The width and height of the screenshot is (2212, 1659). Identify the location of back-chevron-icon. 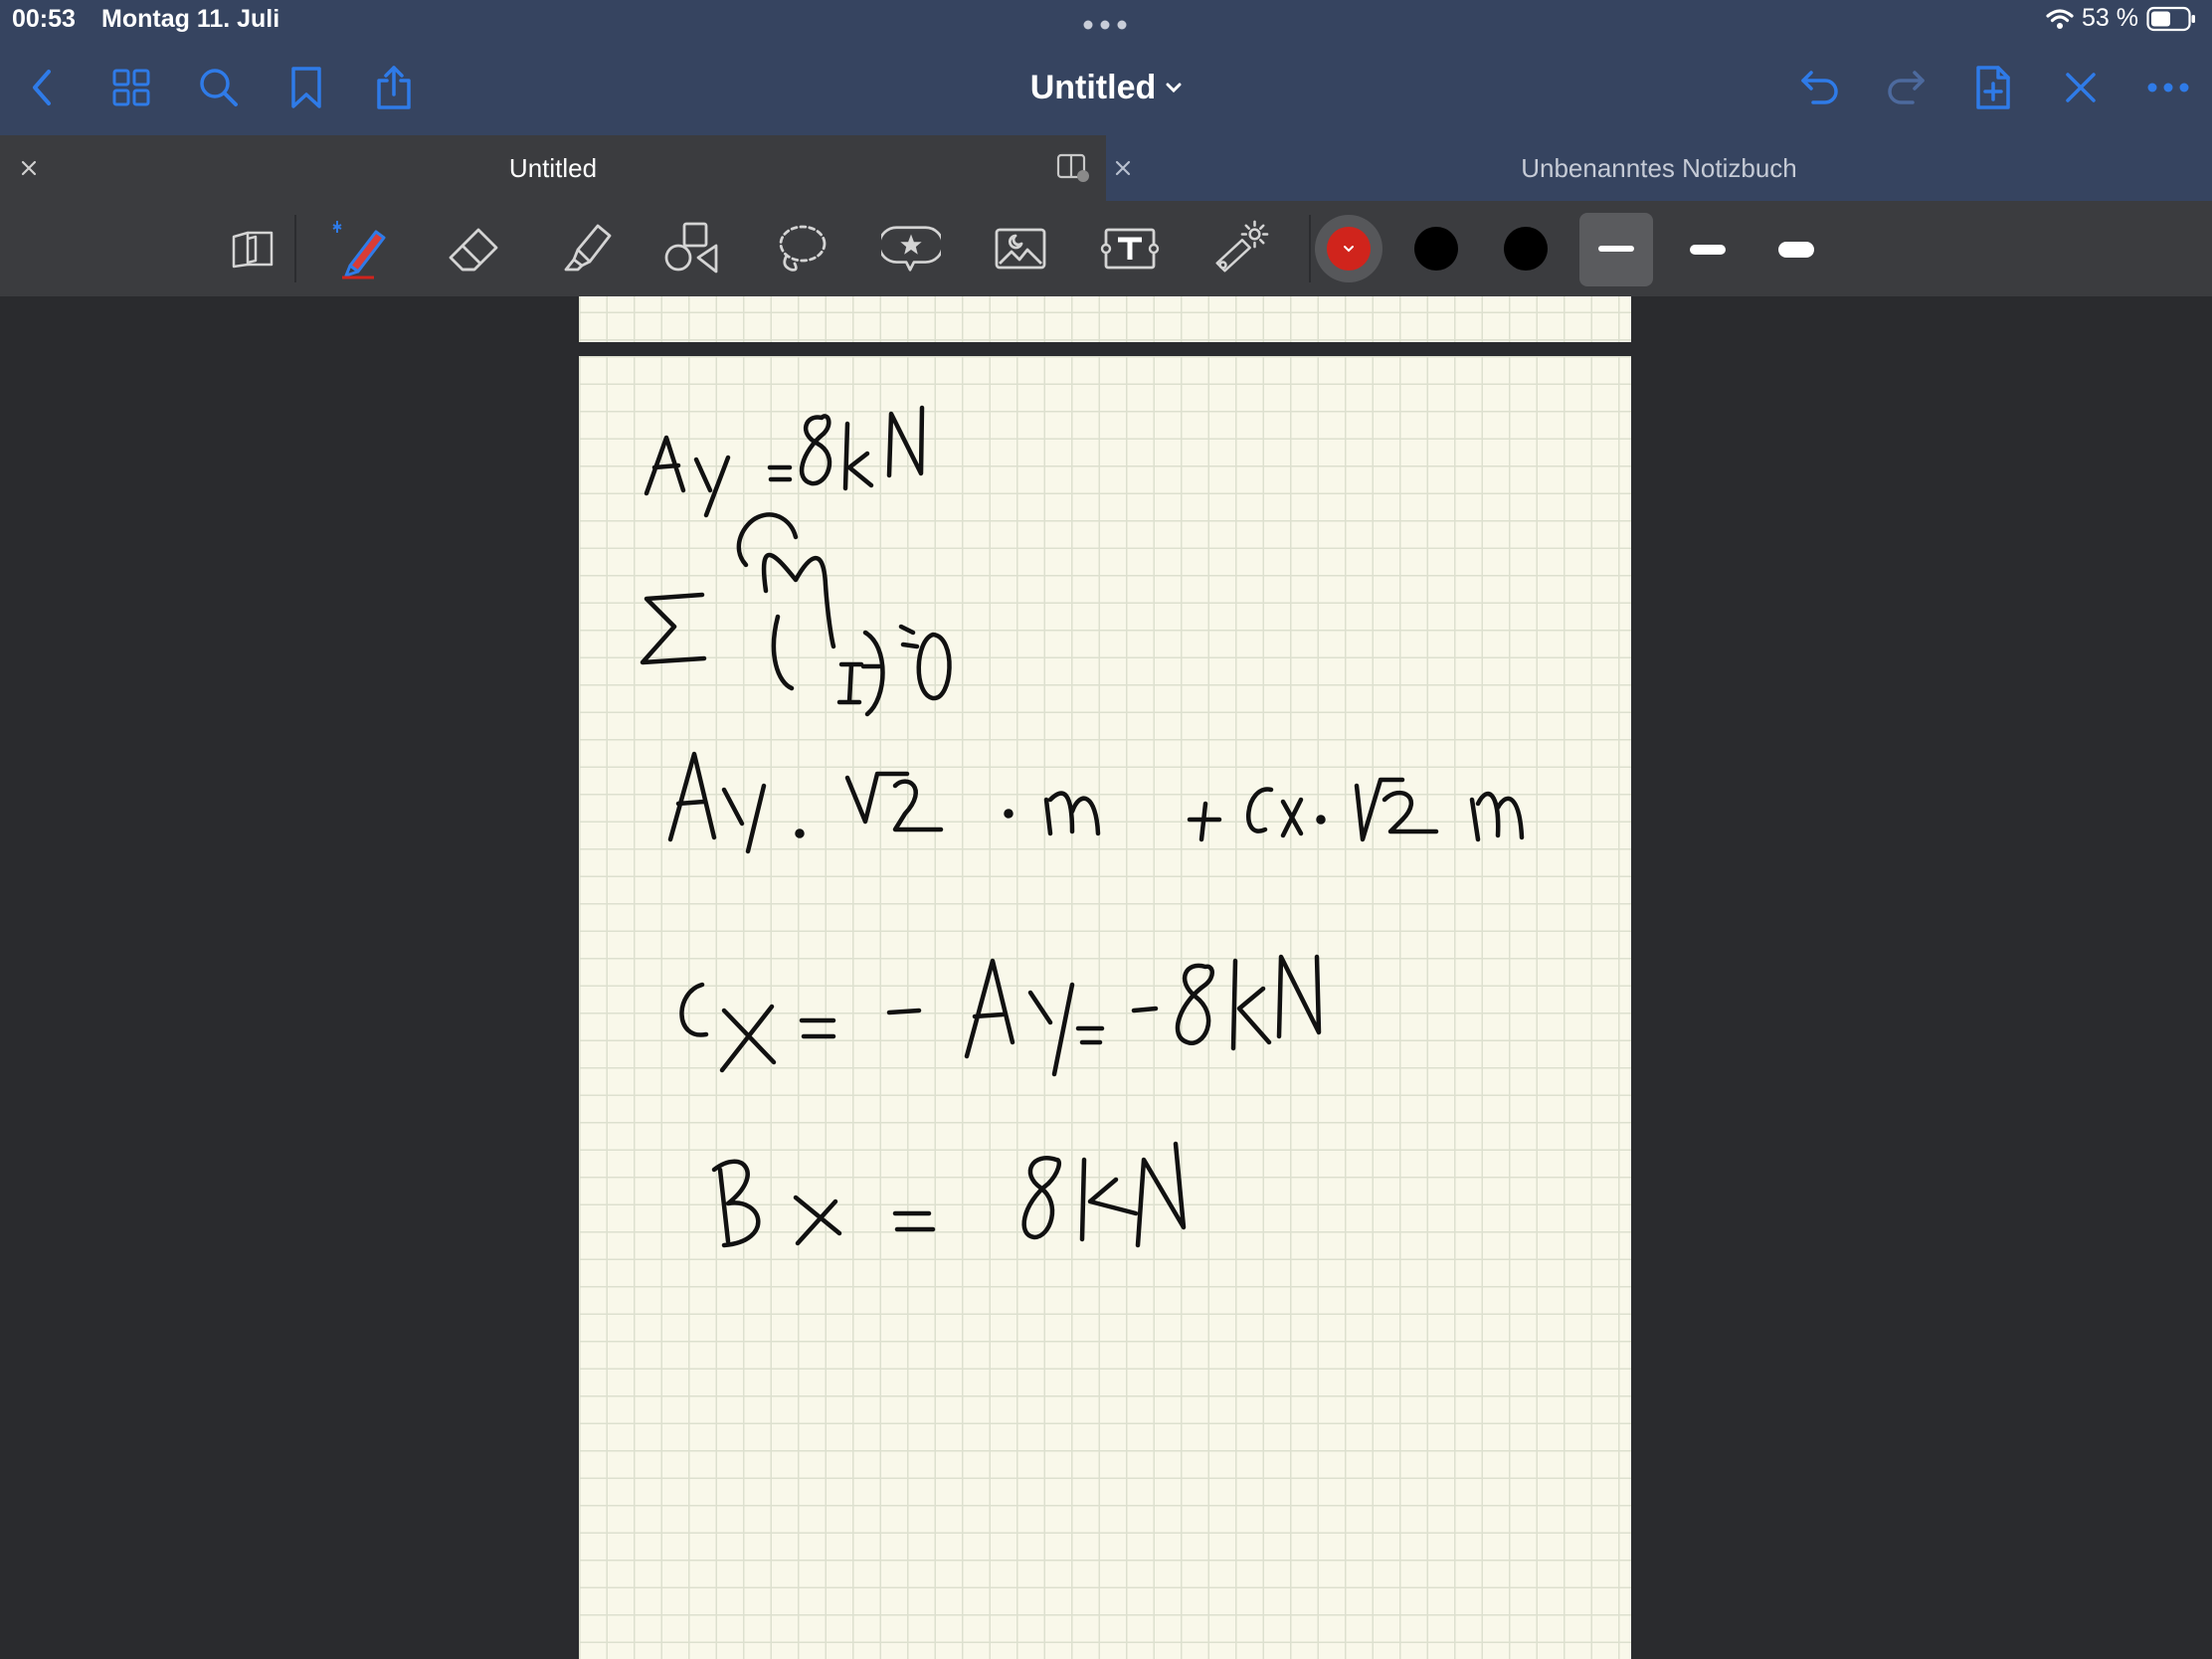
(42, 87).